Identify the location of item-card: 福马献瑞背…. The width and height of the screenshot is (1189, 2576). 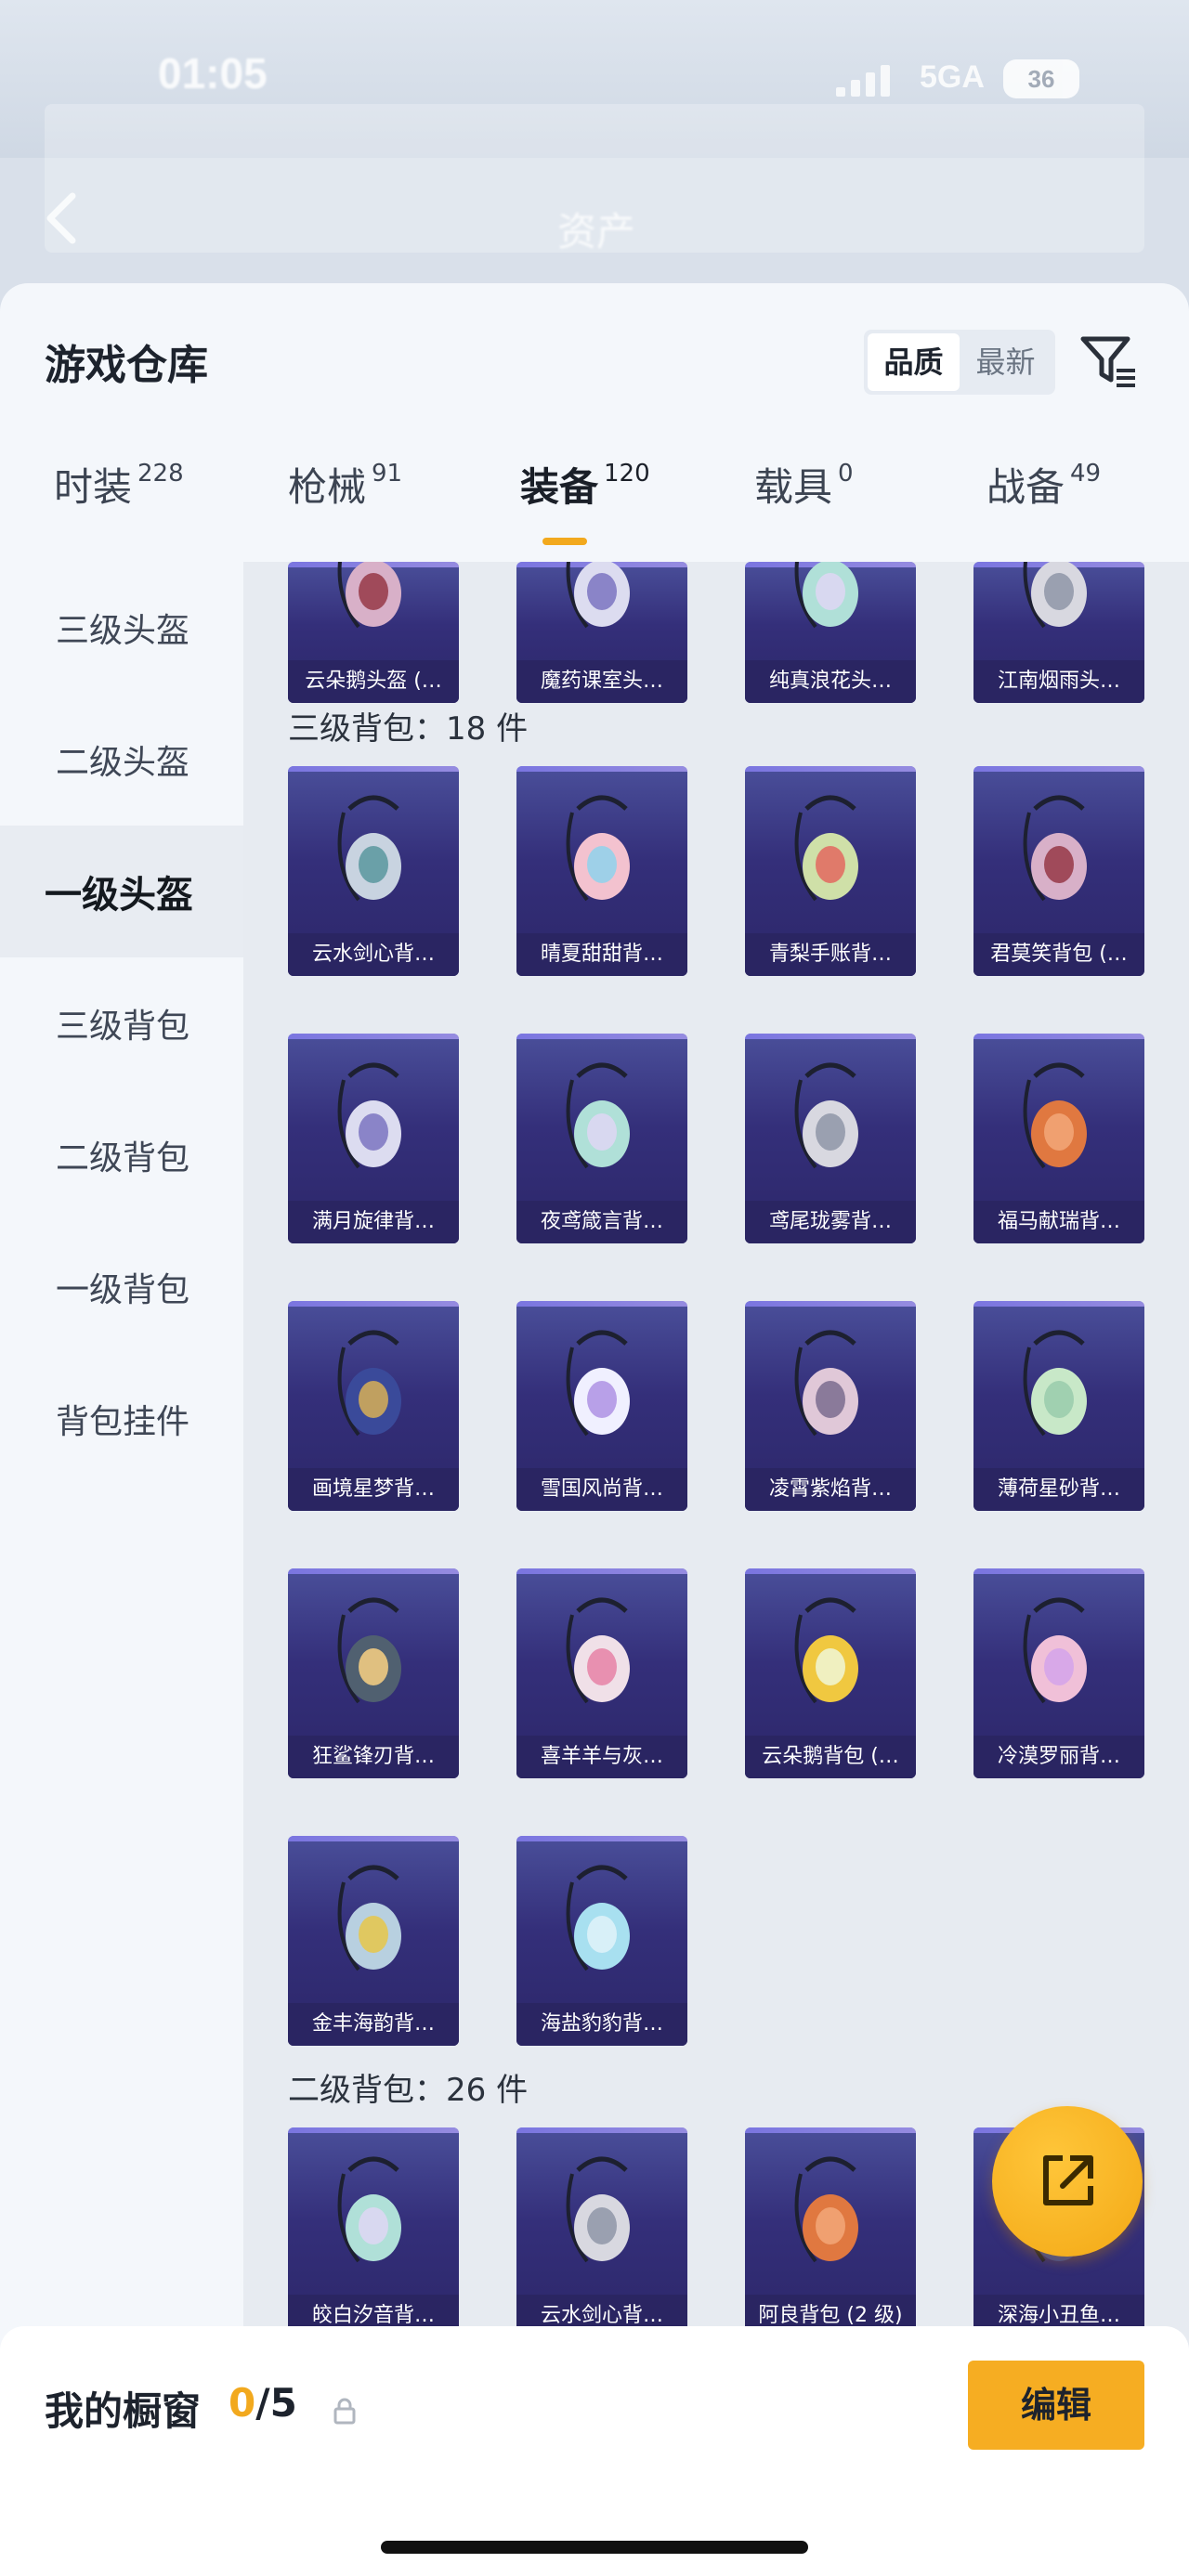
(1058, 1138).